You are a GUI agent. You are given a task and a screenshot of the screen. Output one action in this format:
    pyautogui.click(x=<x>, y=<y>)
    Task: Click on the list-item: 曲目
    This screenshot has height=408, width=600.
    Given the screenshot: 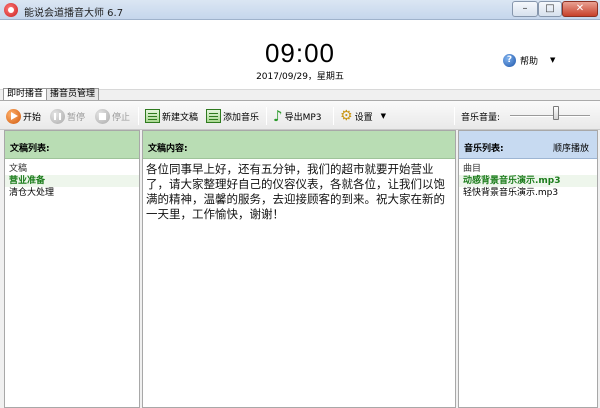 What is the action you would take?
    pyautogui.click(x=528, y=169)
    